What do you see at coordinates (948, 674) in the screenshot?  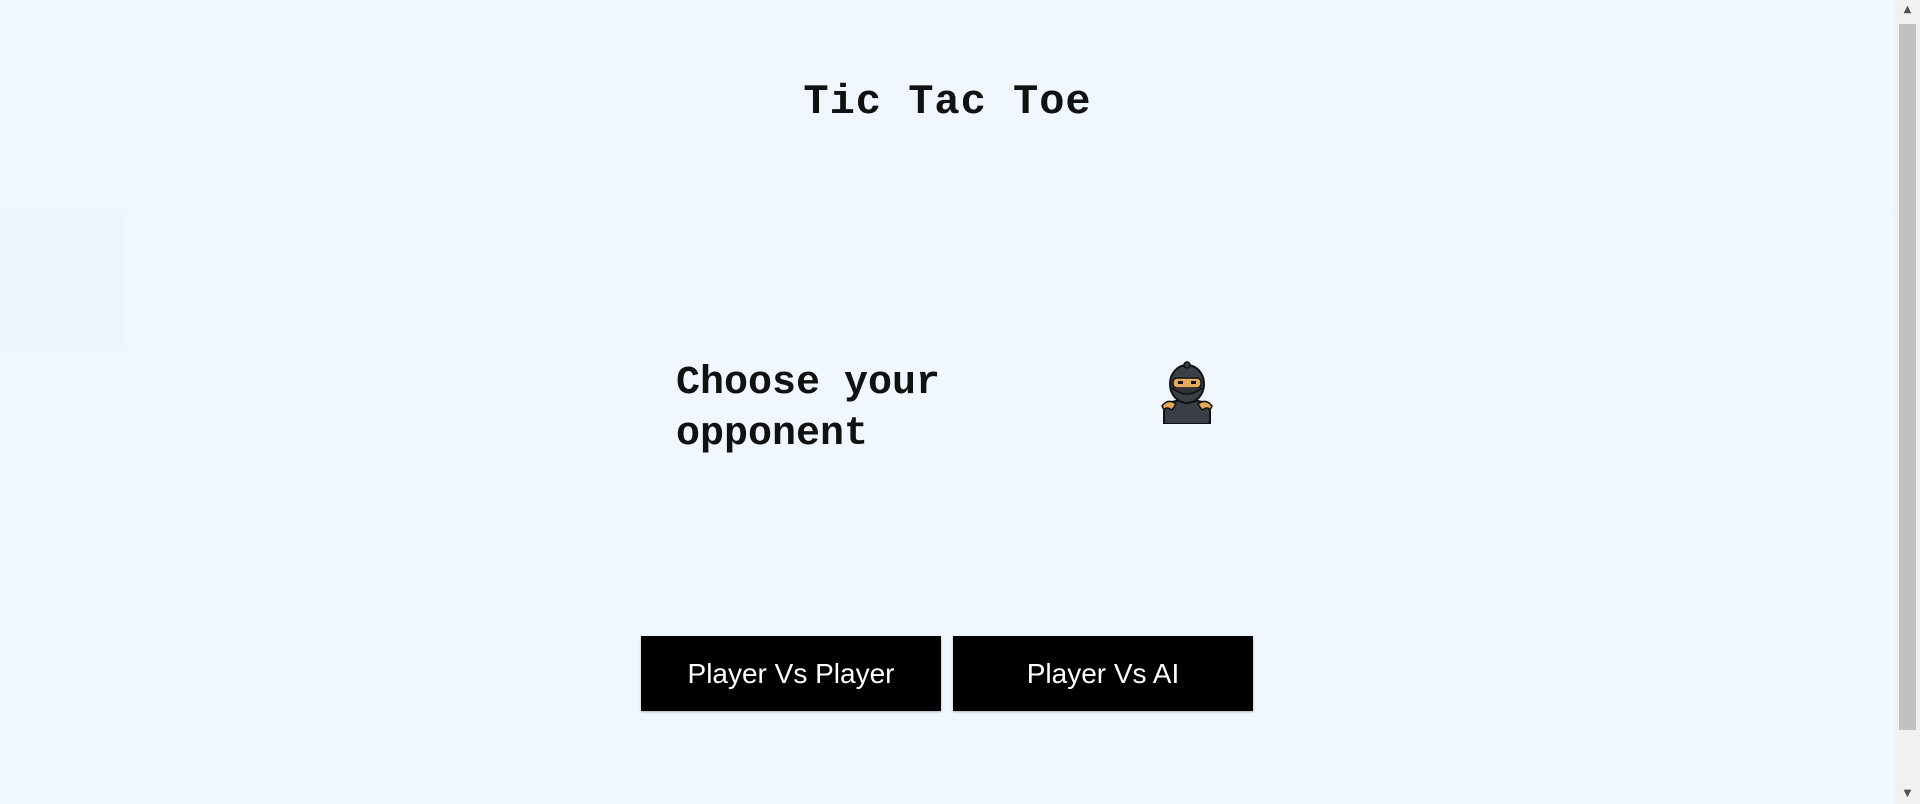 I see `opponent-buttons: Player Vs Player Player Vs AI` at bounding box center [948, 674].